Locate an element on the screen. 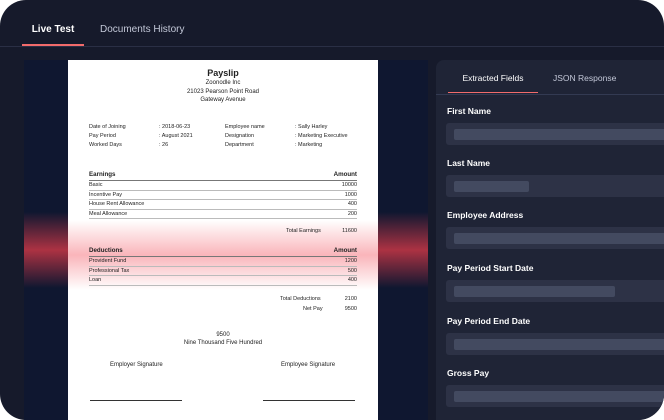 The width and height of the screenshot is (664, 420). field-pay-period-end-date: Pay Period End Date is located at coordinates (550, 342).